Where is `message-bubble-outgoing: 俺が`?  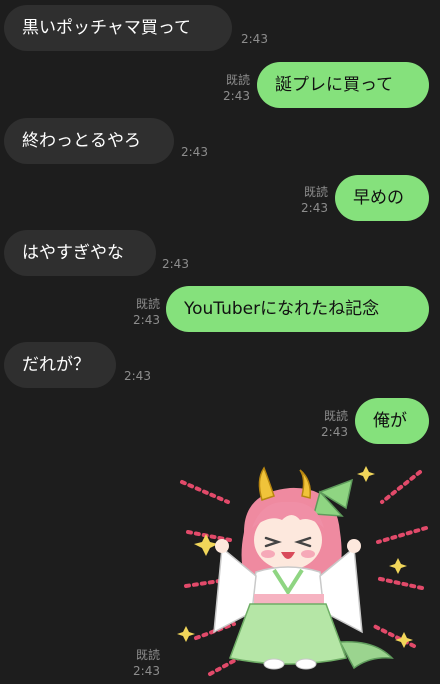
message-bubble-outgoing: 俺が is located at coordinates (392, 421).